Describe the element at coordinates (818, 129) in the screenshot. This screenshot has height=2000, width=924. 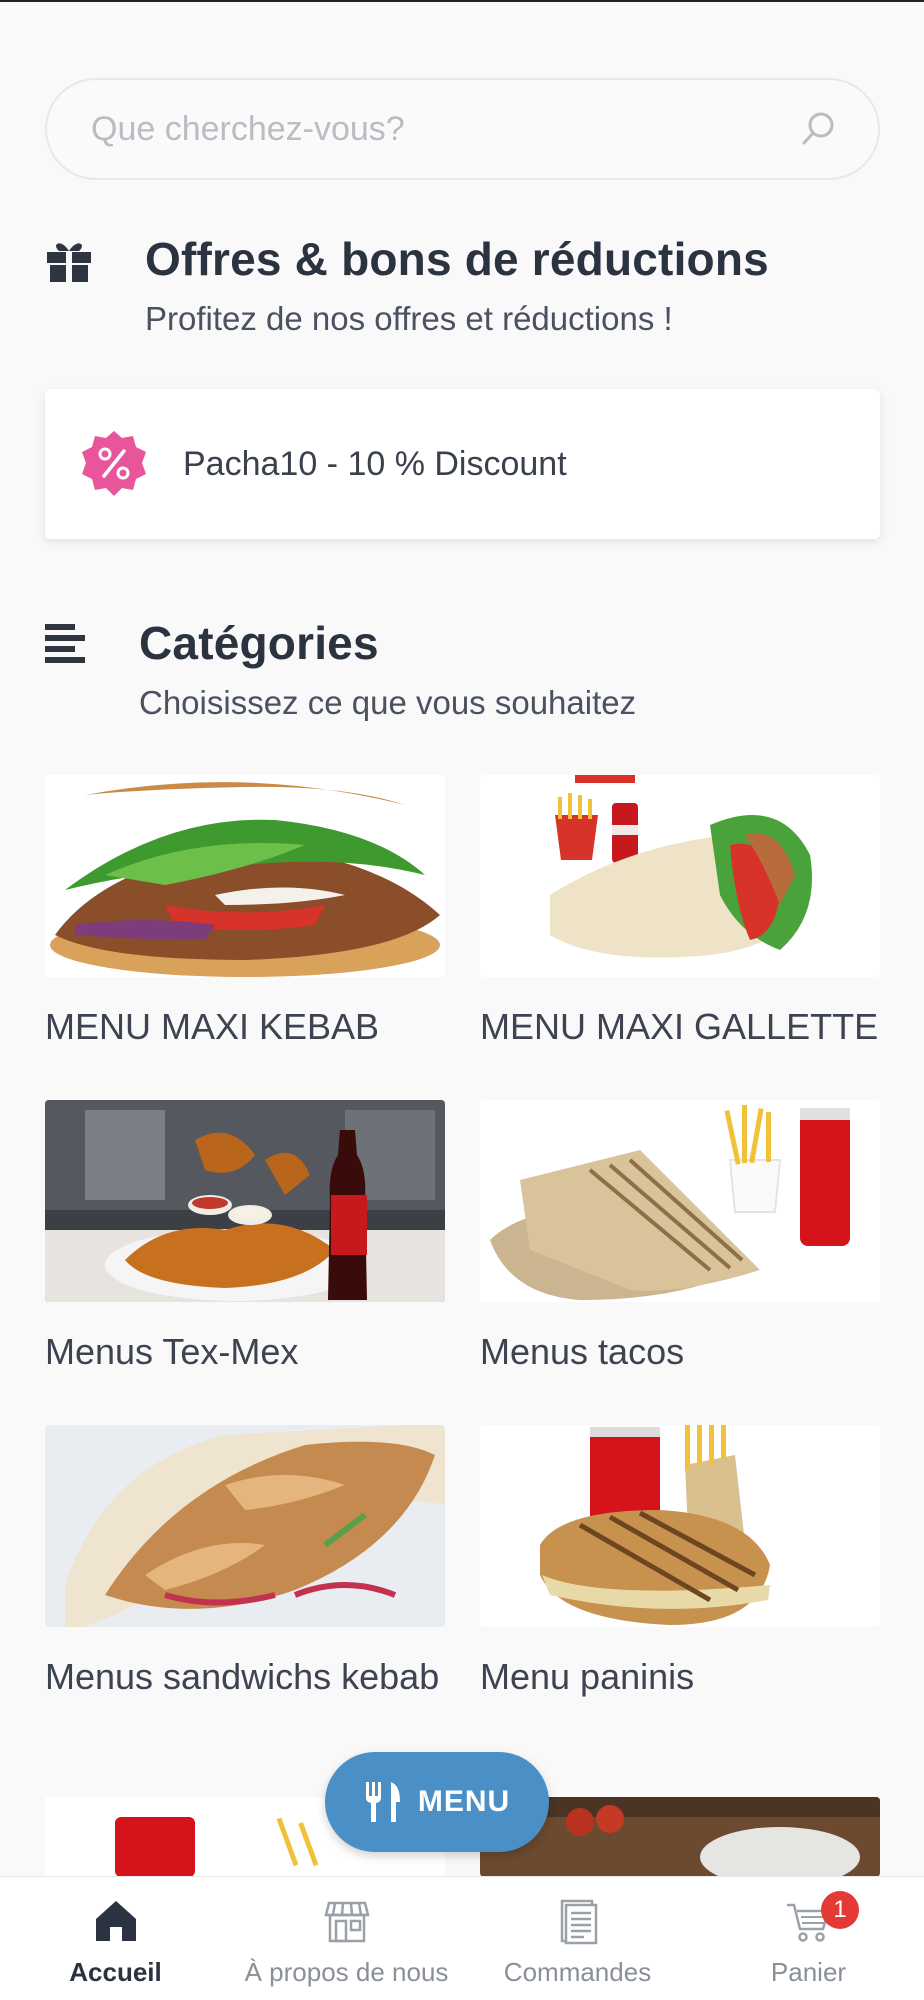
I see `search-icon` at that location.